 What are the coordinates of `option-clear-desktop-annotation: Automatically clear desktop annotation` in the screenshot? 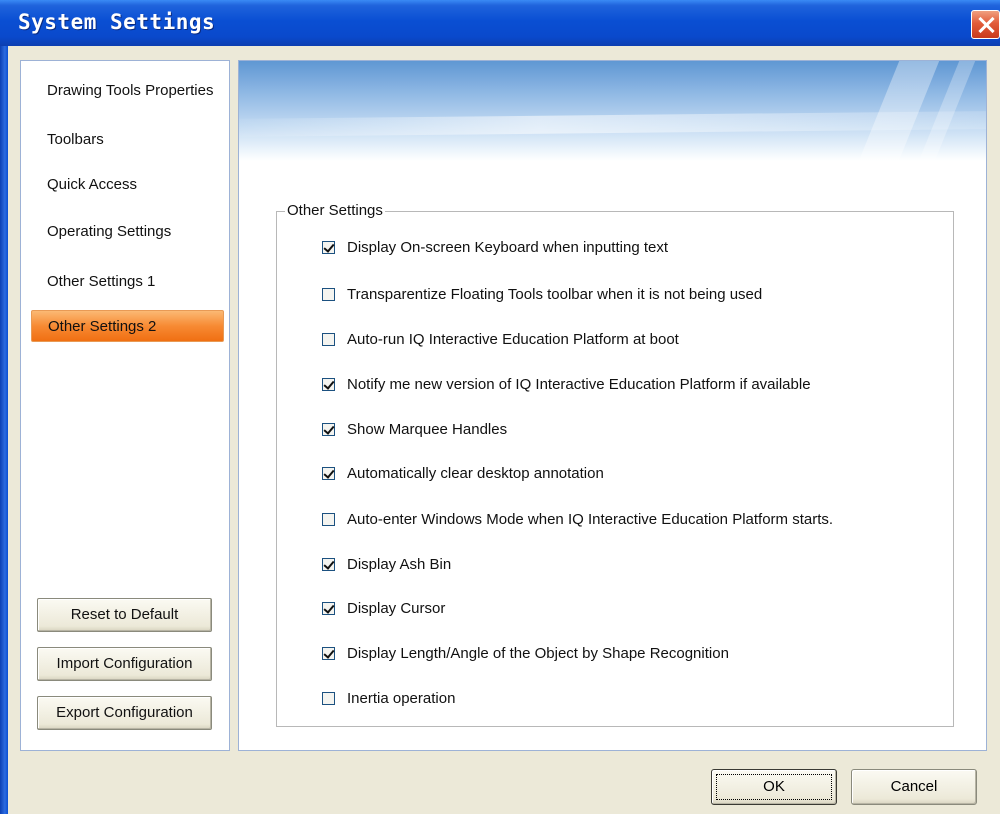 It's located at (463, 473).